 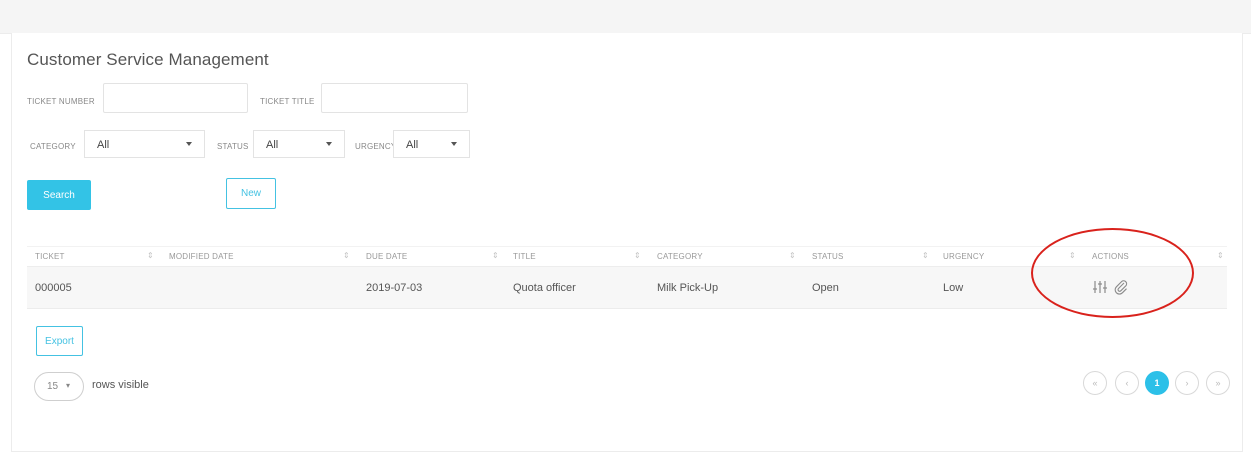 I want to click on urgency-label: URGENCY, so click(x=376, y=146).